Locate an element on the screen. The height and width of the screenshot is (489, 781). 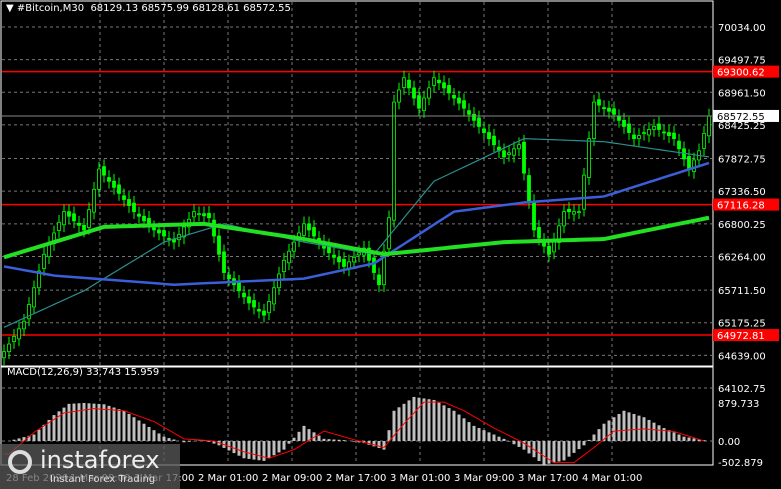
x-tick-label: 3 Mar 09:00 is located at coordinates (484, 478).